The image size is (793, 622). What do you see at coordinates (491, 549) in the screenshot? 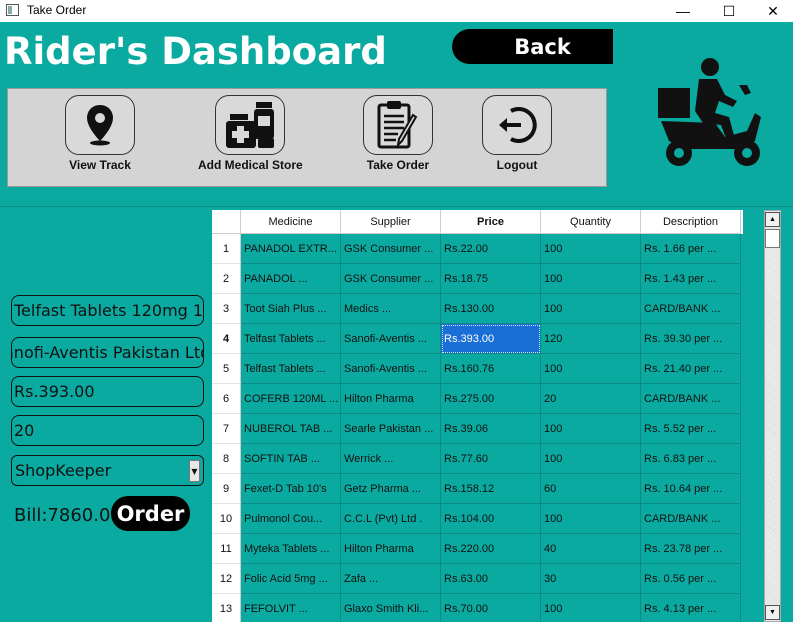
I see `cell-price: Rs.220.00` at bounding box center [491, 549].